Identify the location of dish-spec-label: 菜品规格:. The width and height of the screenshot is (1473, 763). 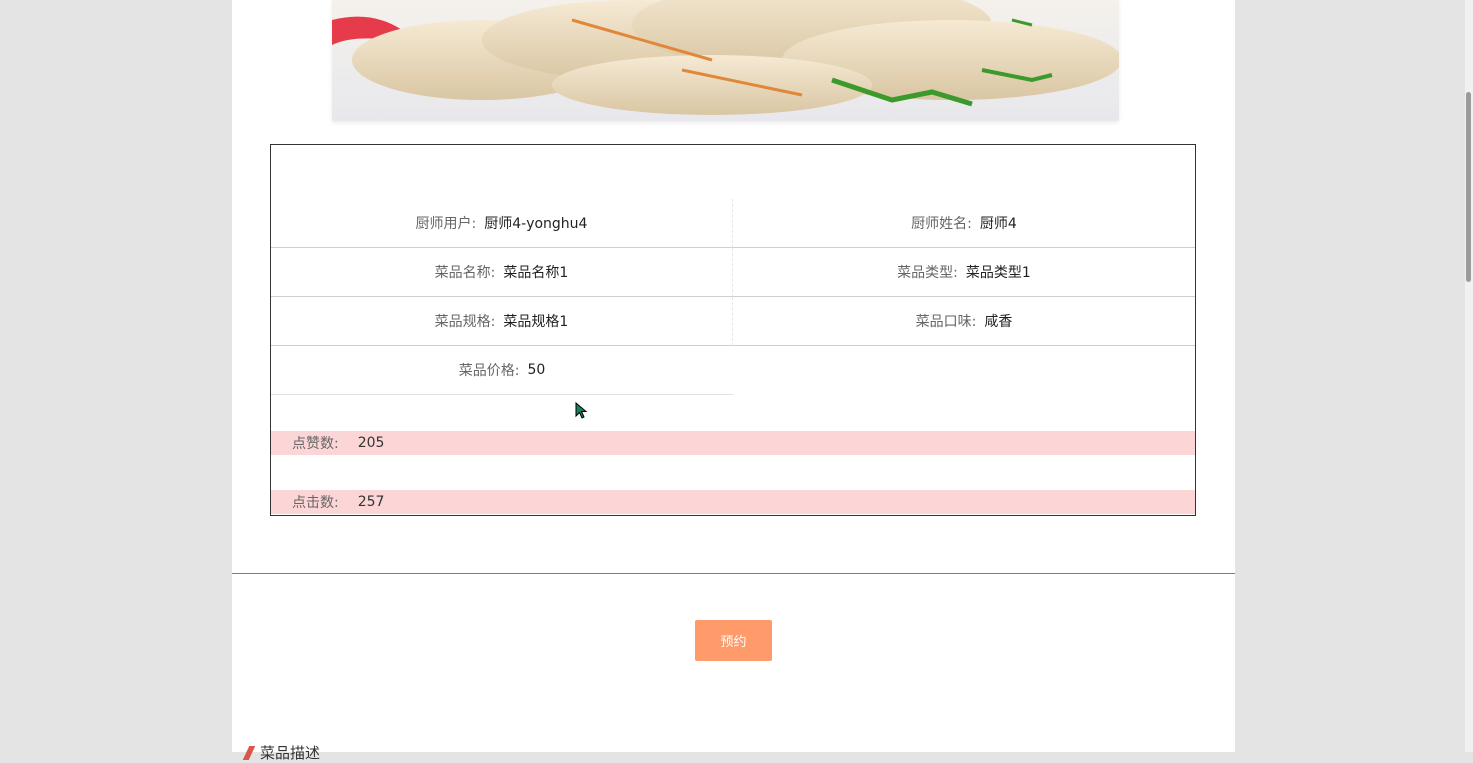
(465, 322).